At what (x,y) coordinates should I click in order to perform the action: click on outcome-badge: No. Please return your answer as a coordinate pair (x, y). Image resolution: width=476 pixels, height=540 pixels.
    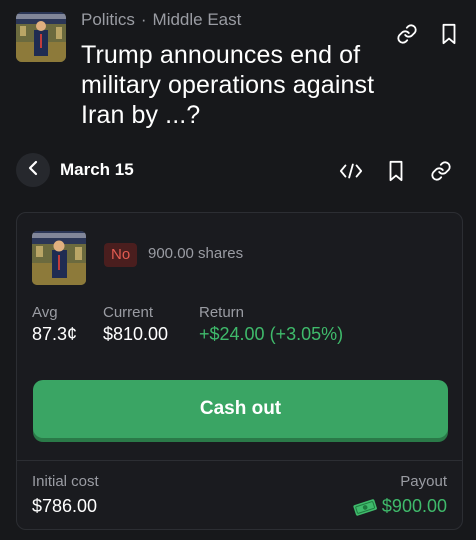
    Looking at the image, I should click on (121, 255).